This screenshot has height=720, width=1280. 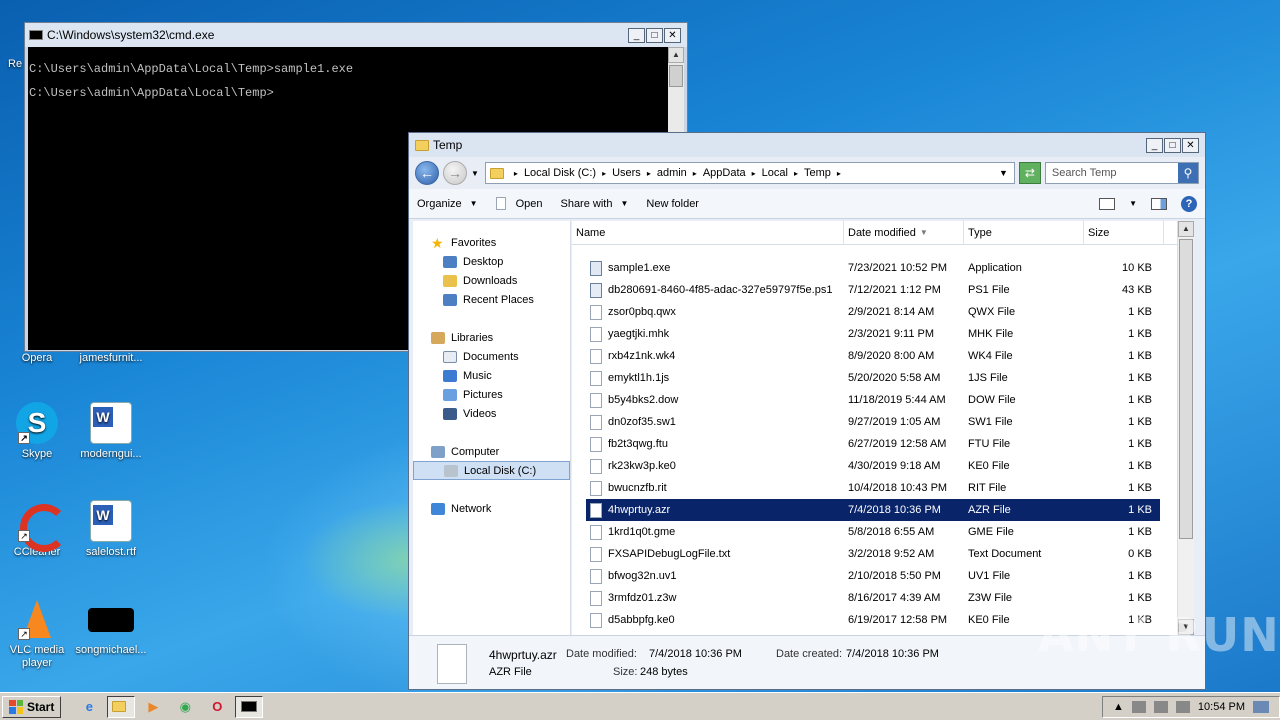 I want to click on column-header-size: Size, so click(x=1124, y=232).